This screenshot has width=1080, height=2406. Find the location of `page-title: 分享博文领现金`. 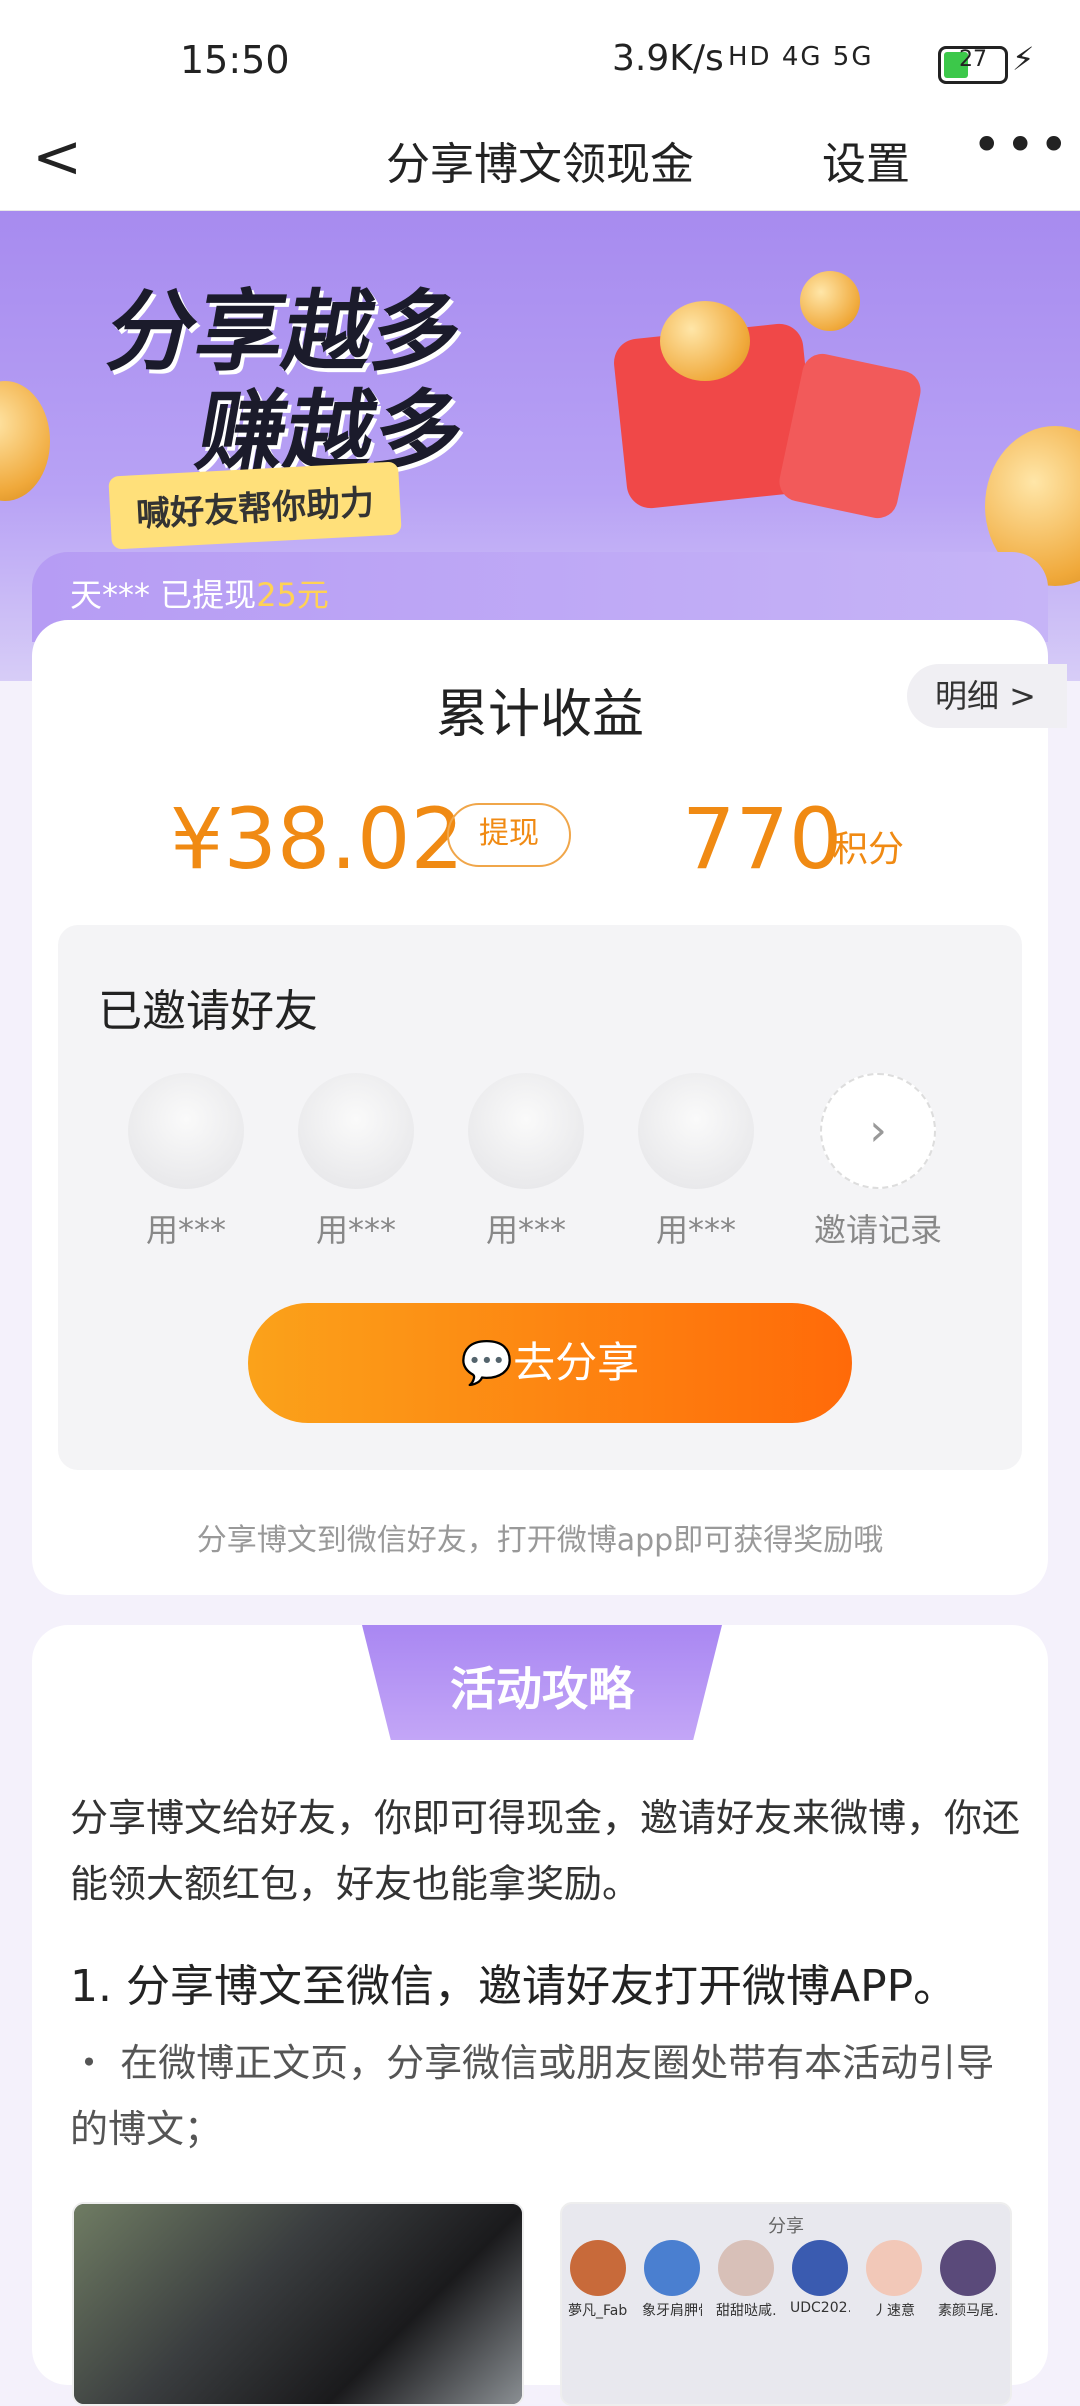

page-title: 分享博文领现金 is located at coordinates (540, 164).